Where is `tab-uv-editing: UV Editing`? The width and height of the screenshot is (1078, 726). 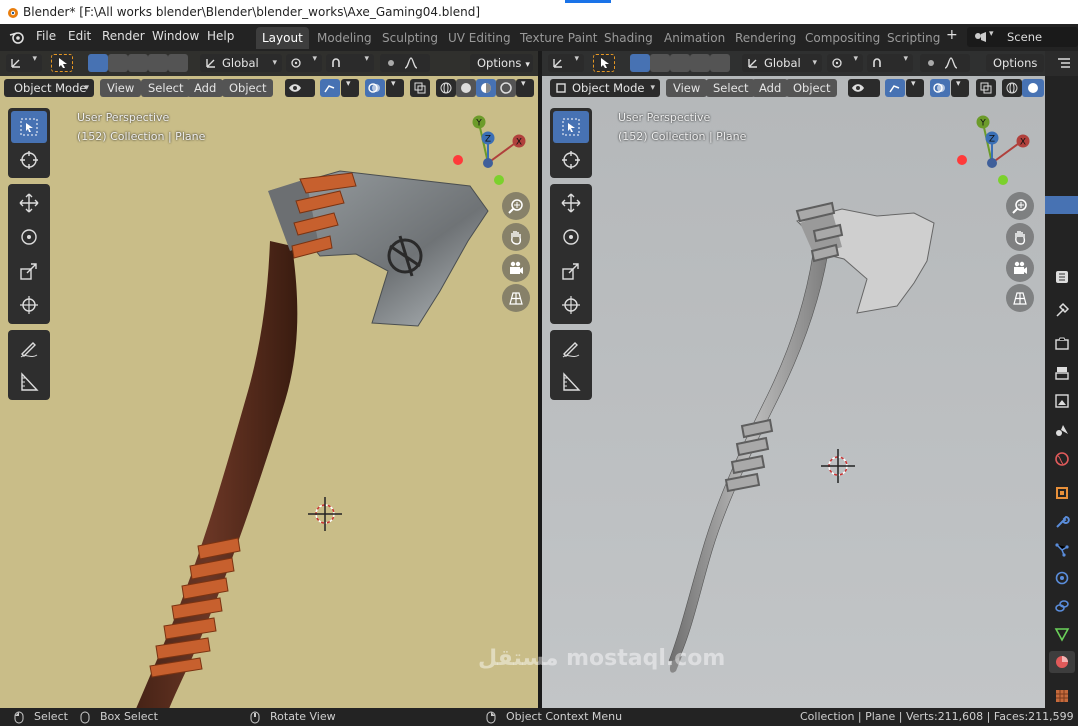 tab-uv-editing: UV Editing is located at coordinates (479, 38).